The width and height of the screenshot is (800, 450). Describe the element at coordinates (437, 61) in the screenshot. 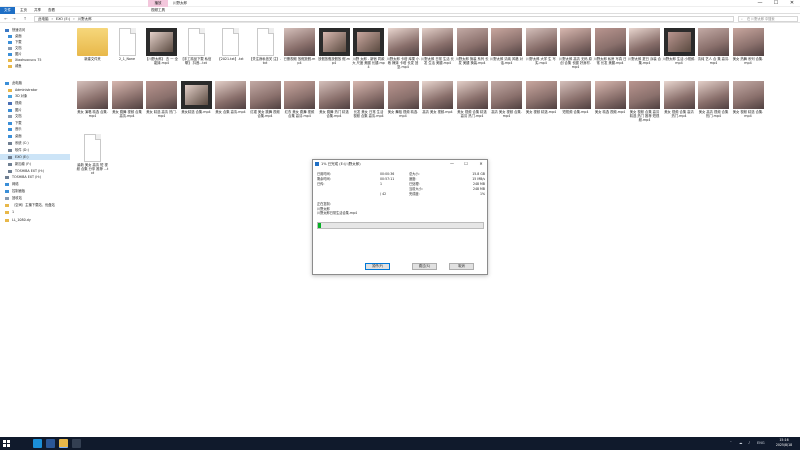

I see `file-name: 川野太郎 日常 生活 长发 生活 美腿.mp4` at that location.